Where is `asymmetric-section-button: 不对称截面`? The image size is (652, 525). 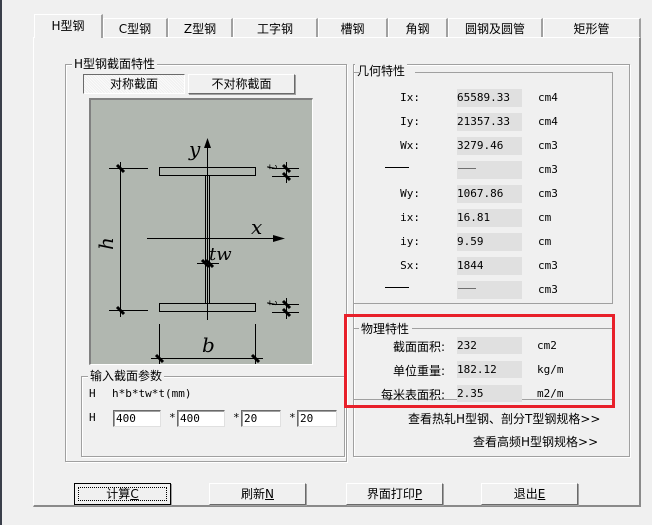
asymmetric-section-button: 不对称截面 is located at coordinates (241, 84).